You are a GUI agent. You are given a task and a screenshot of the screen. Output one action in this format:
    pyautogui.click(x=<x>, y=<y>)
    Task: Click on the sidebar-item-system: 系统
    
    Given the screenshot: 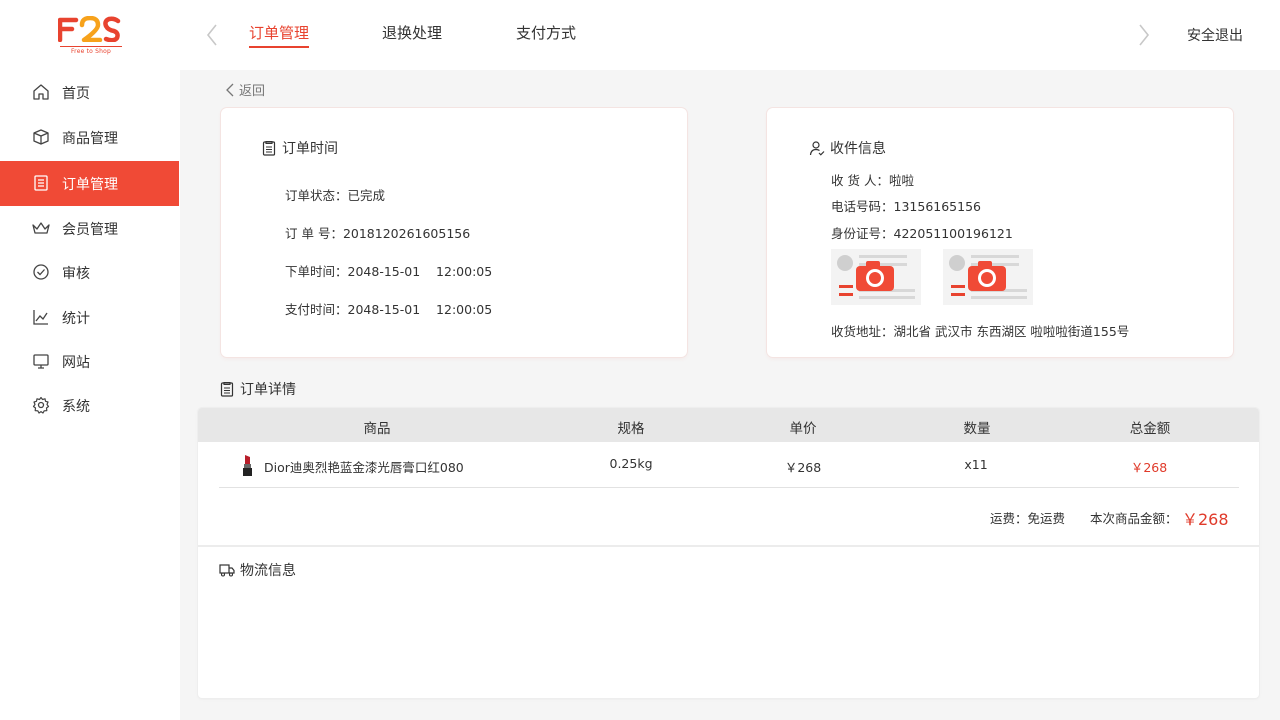 What is the action you would take?
    pyautogui.click(x=89, y=405)
    